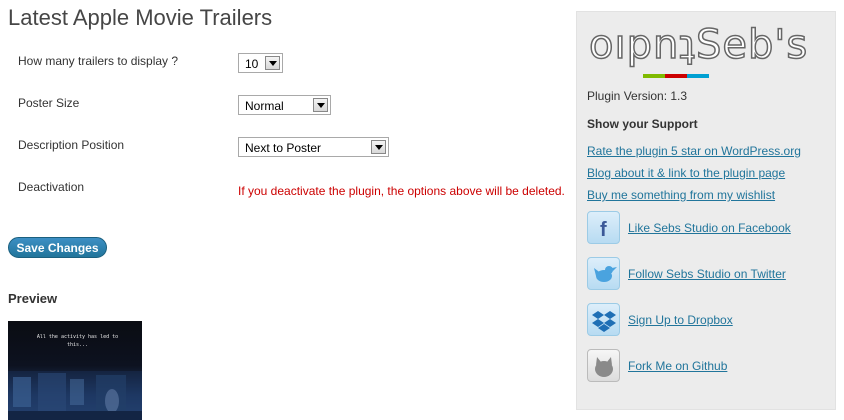 The image size is (844, 420). I want to click on sebs-studio-logo: oıpnʇSeb's, so click(706, 52).